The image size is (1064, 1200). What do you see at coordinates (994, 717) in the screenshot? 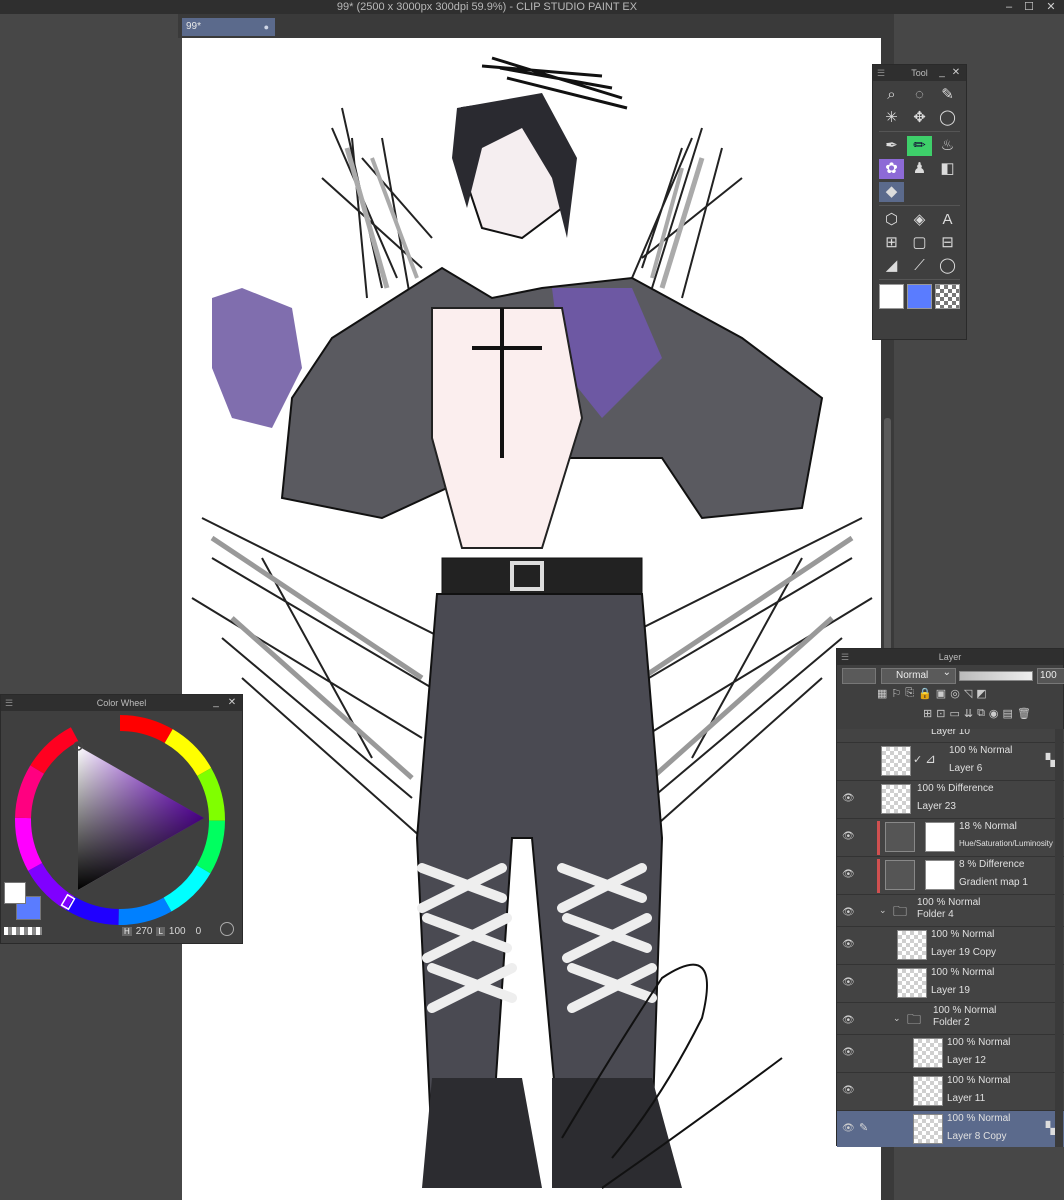
I see `create-mask-icon: ◉` at bounding box center [994, 717].